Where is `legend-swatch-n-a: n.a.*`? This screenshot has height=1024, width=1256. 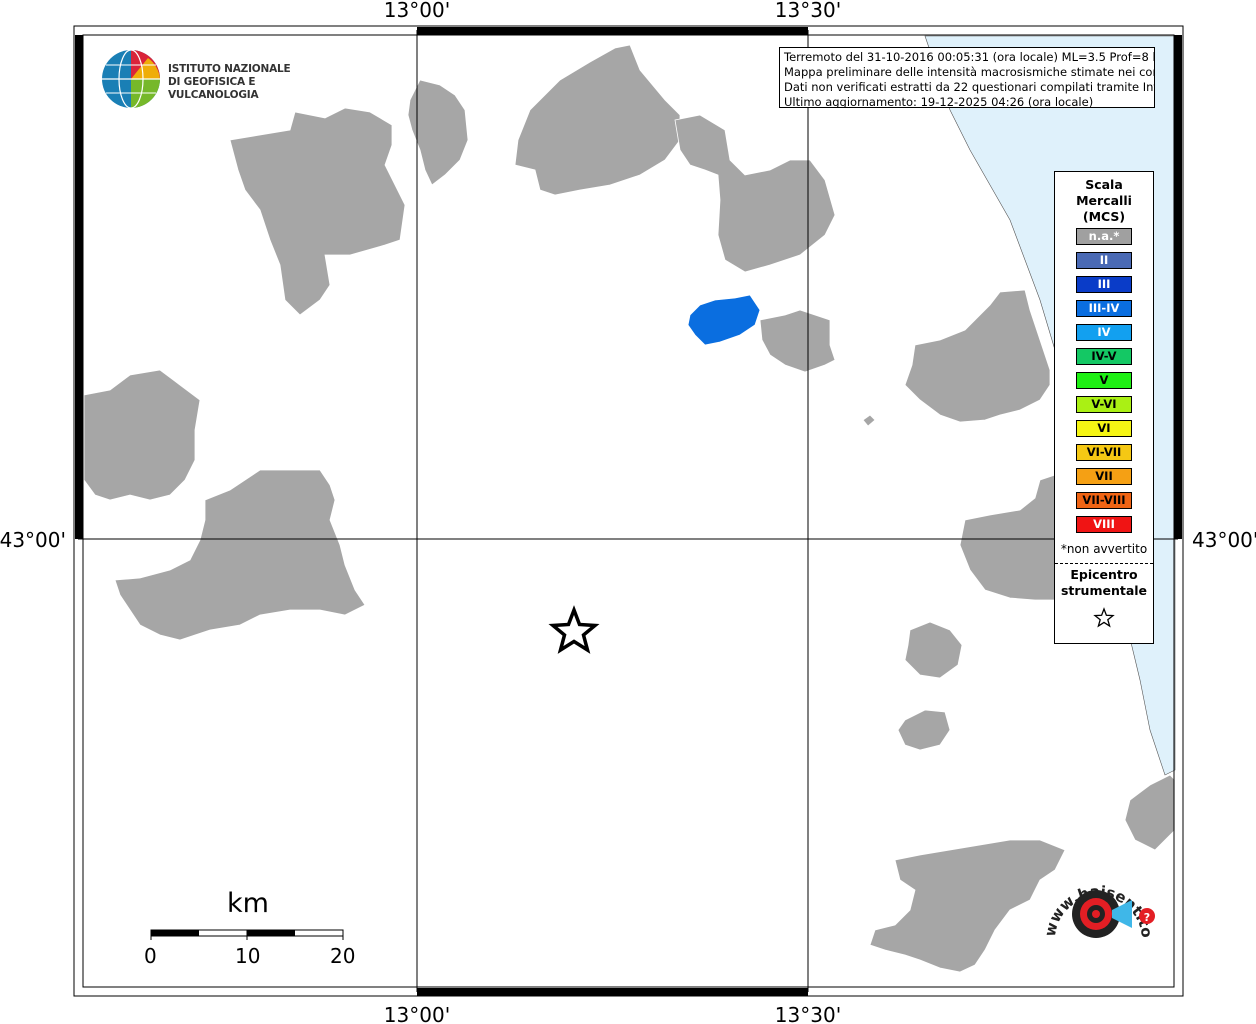 legend-swatch-n-a: n.a.* is located at coordinates (1104, 236).